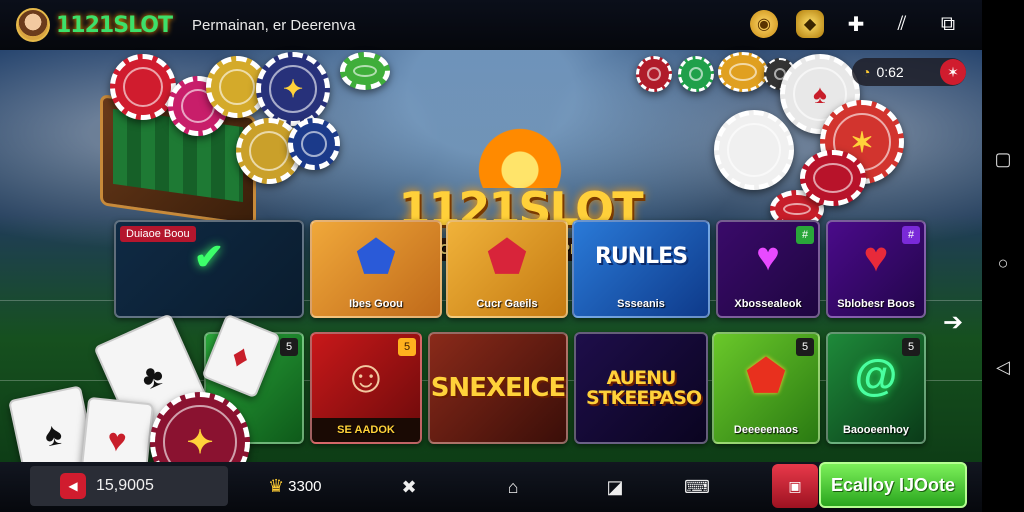 The image size is (1024, 512). Describe the element at coordinates (293, 89) in the screenshot. I see `poker-chip-icon: ✦` at that location.